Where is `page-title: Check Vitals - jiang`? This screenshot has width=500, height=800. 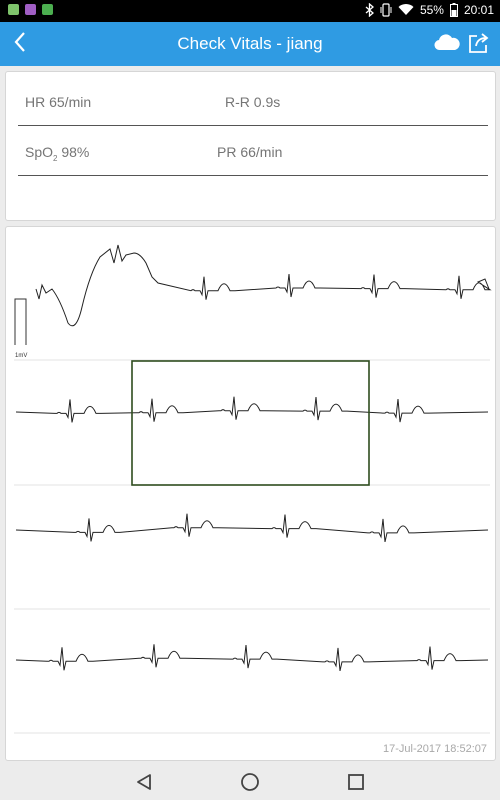 page-title: Check Vitals - jiang is located at coordinates (250, 43).